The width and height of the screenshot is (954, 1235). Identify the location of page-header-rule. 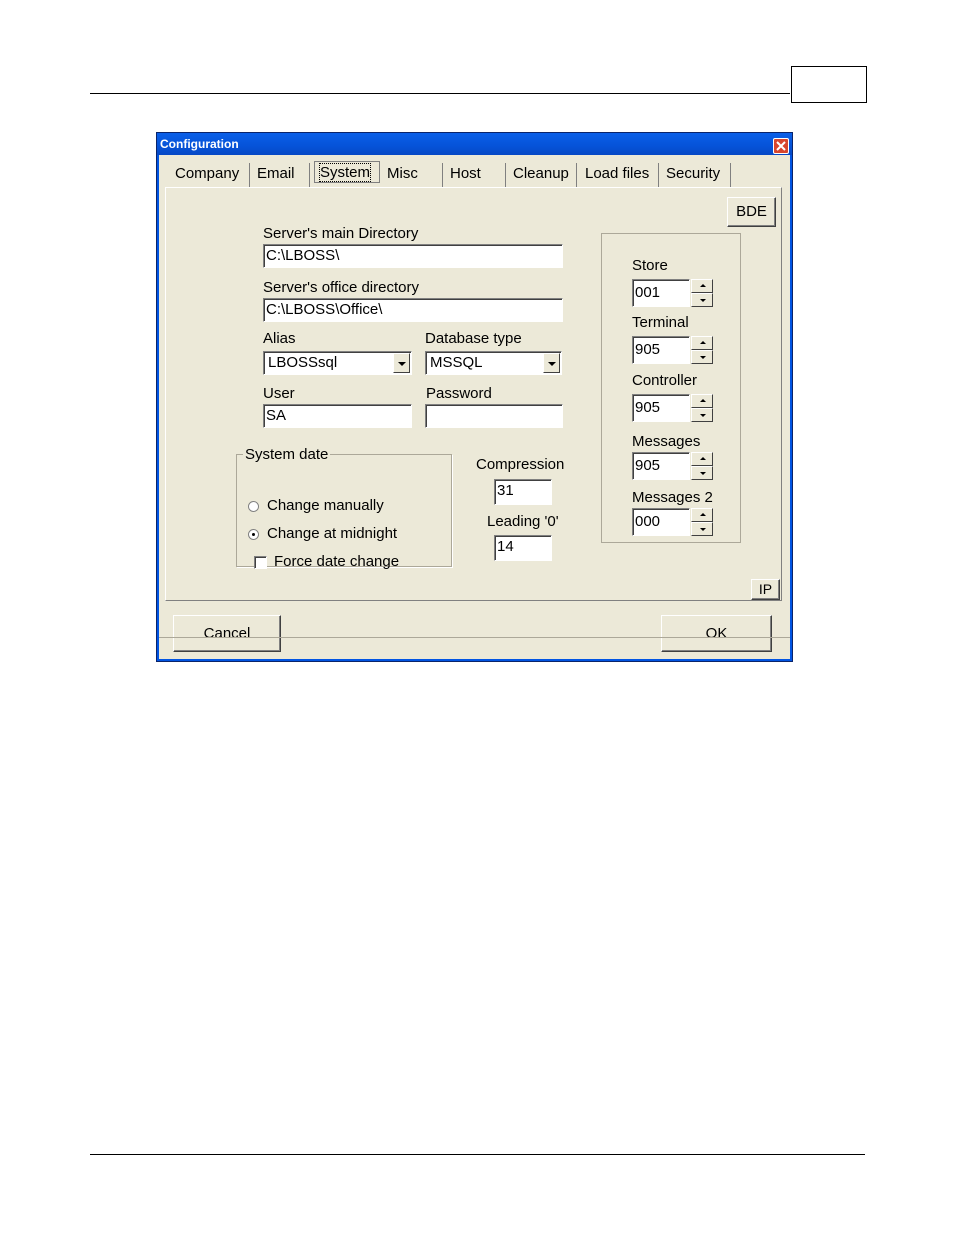
(440, 93).